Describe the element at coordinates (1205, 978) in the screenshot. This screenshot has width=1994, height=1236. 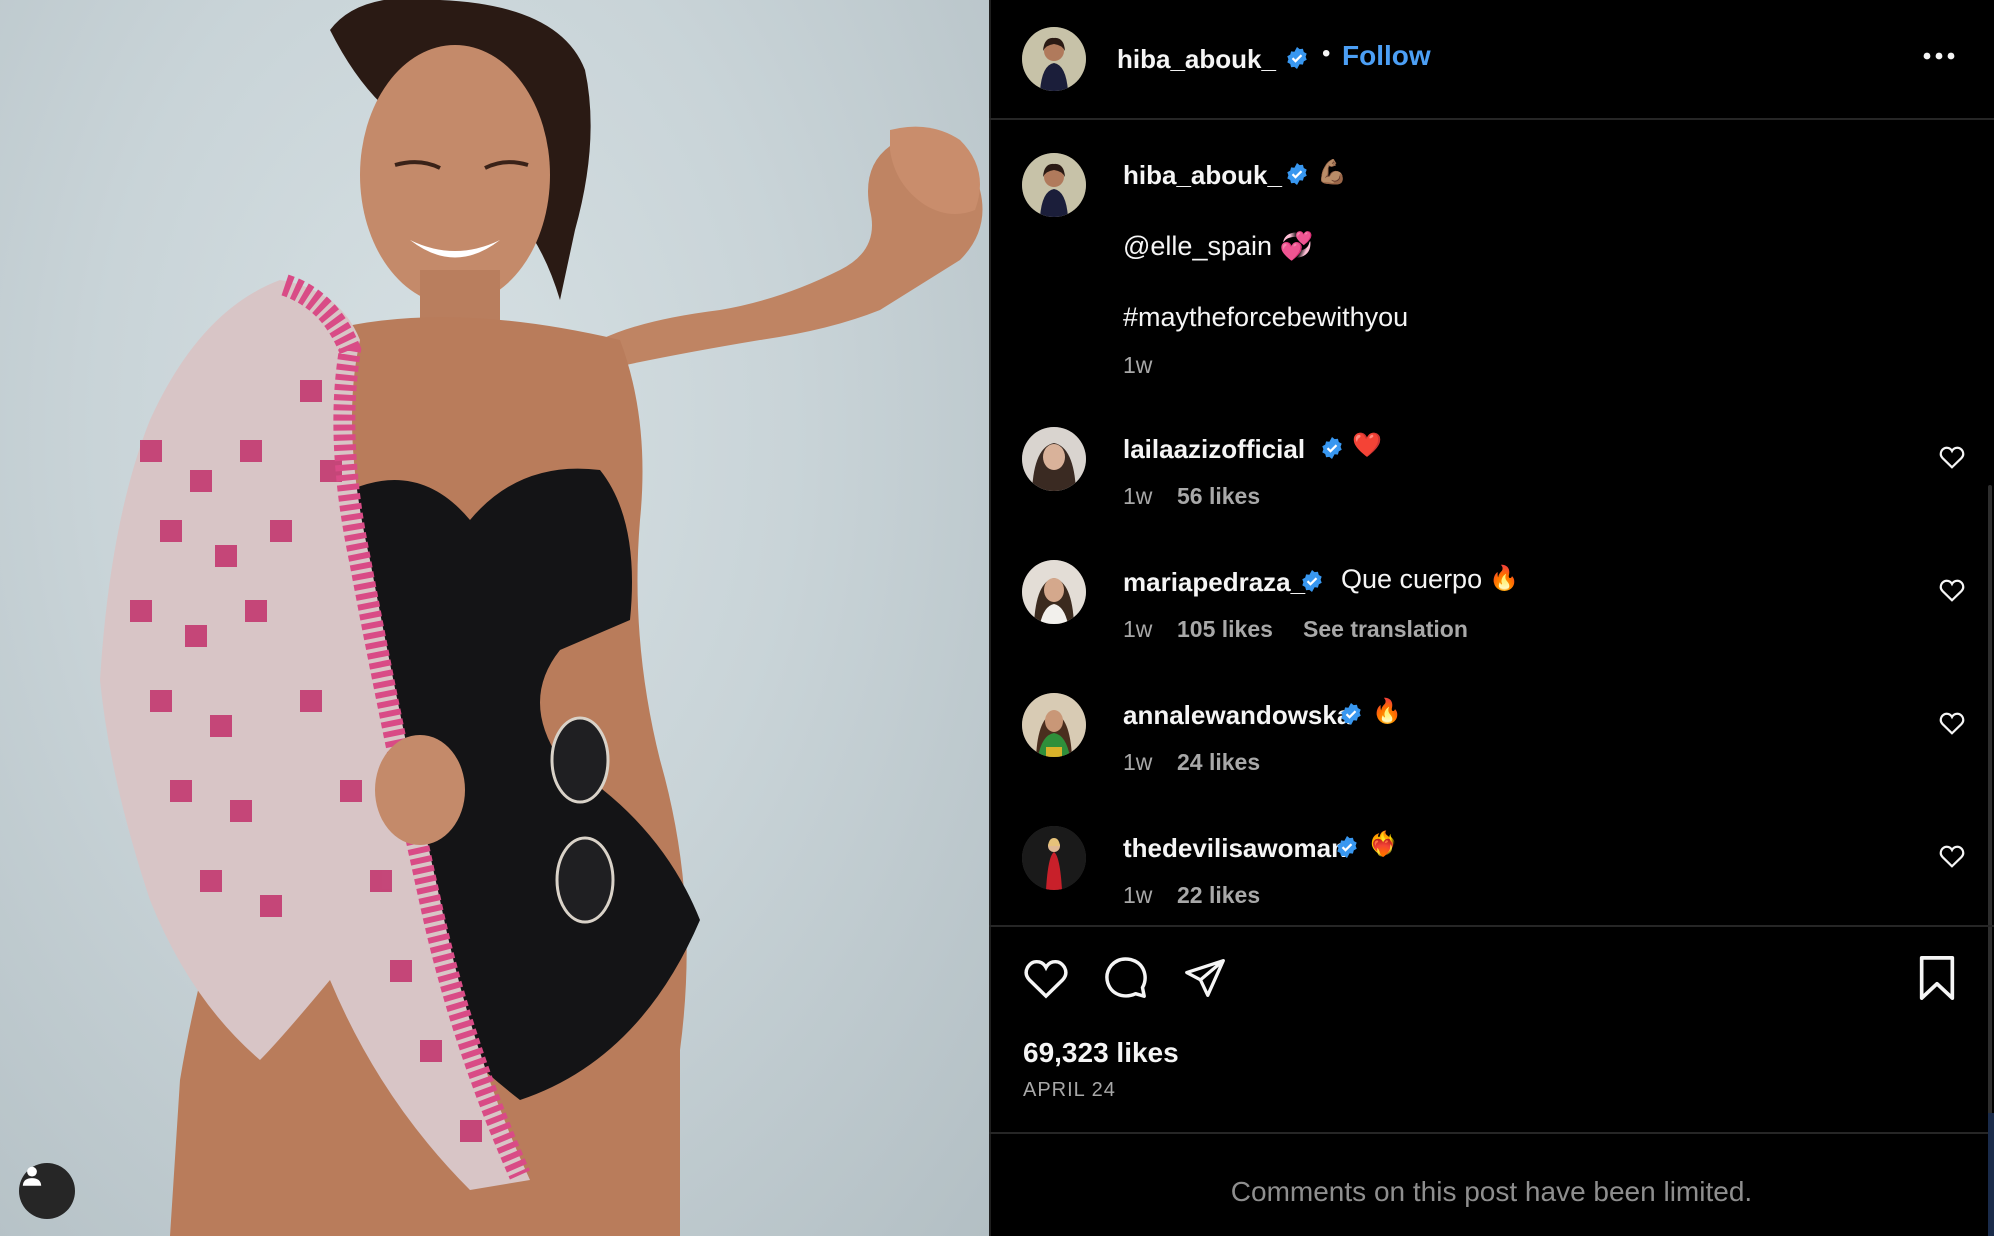
I see `share-icon` at that location.